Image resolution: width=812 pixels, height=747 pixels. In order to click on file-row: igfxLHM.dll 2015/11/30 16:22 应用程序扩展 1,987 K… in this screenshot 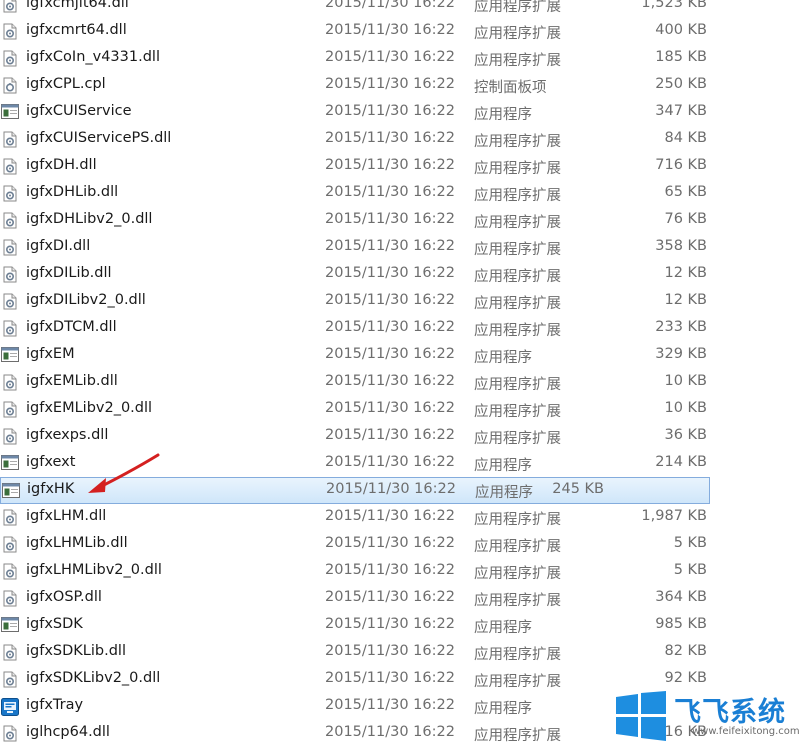, I will do `click(406, 517)`.